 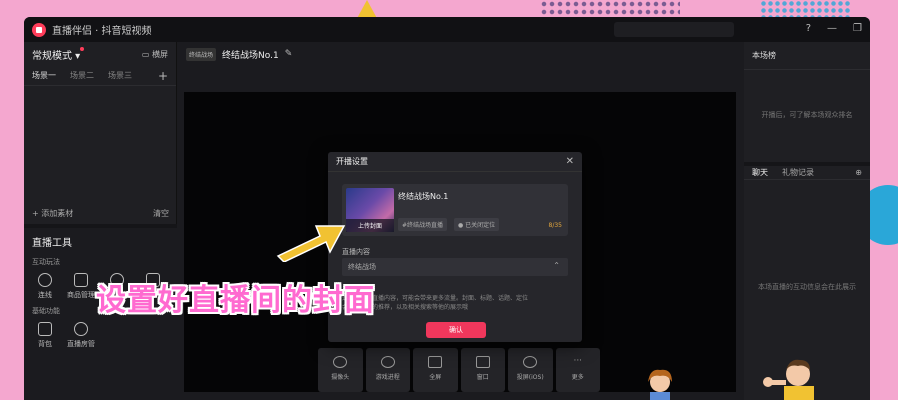 I want to click on window-controls: ? — ❐, so click(x=834, y=28).